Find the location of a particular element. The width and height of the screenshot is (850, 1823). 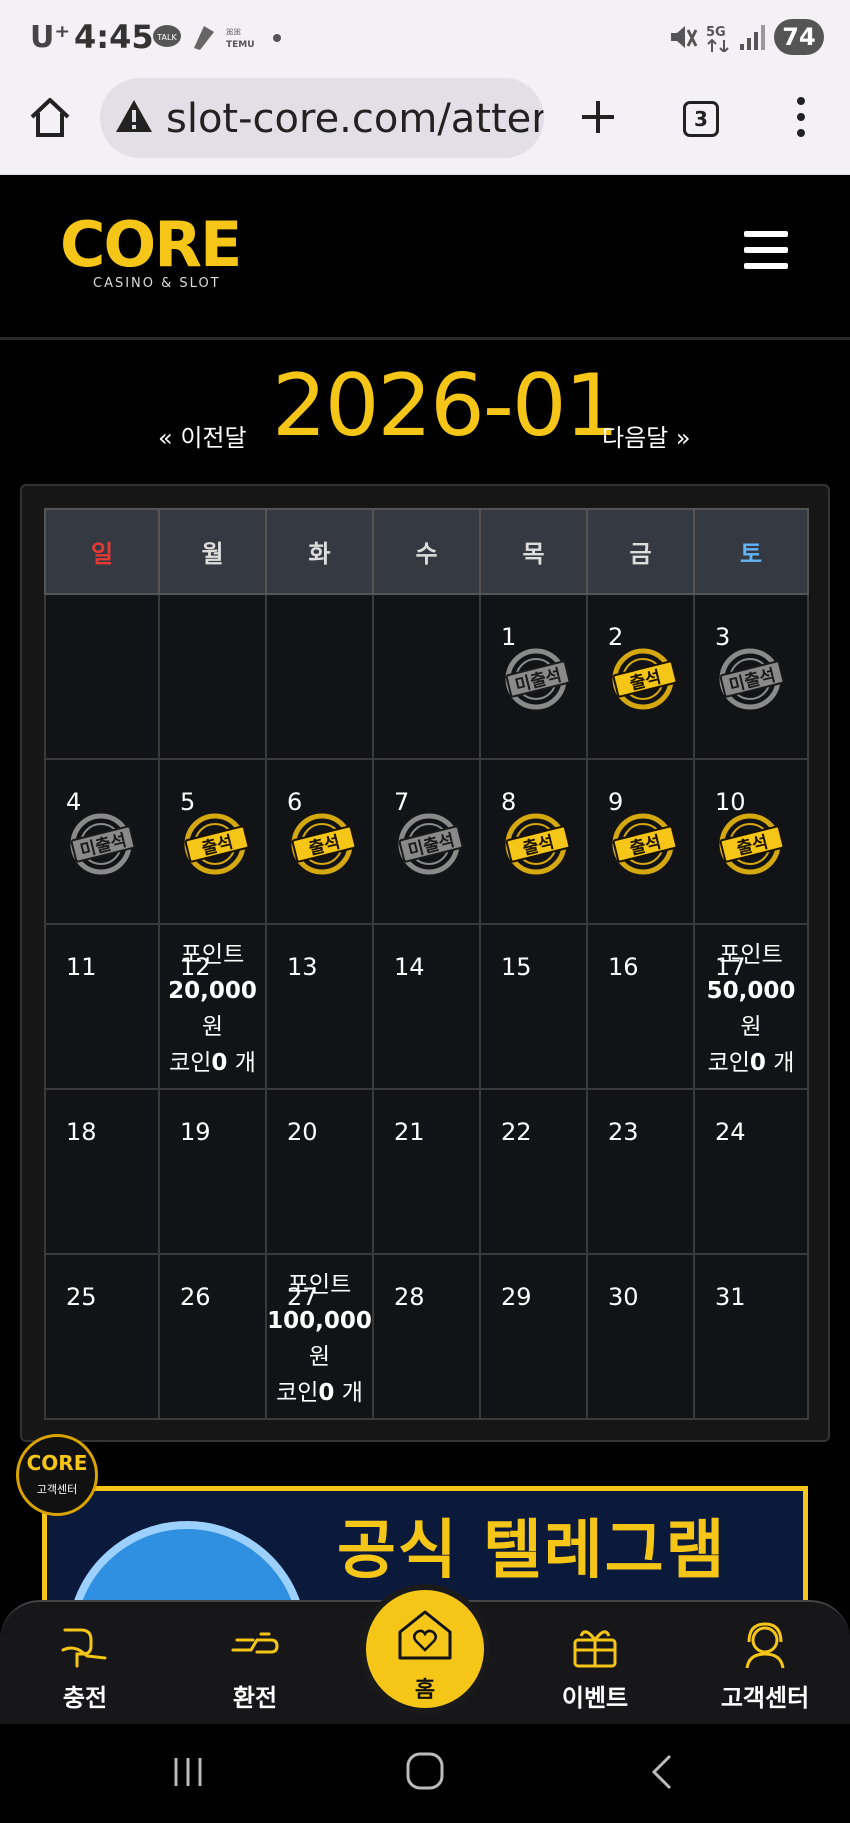

nav-withdraw-label: 환전 is located at coordinates (255, 1698).